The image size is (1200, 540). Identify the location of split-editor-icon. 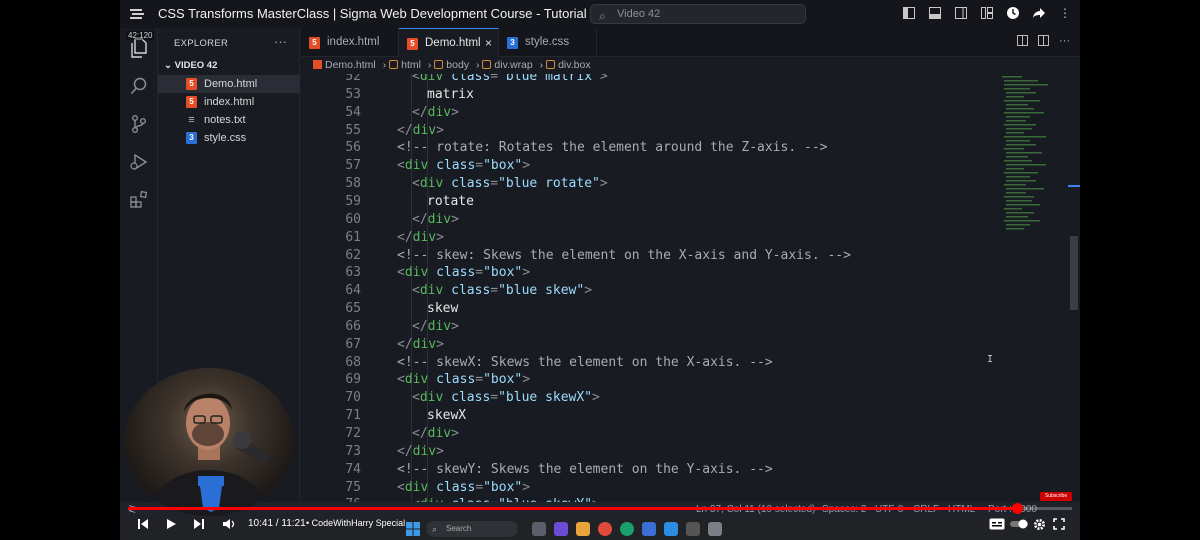
(1043, 42).